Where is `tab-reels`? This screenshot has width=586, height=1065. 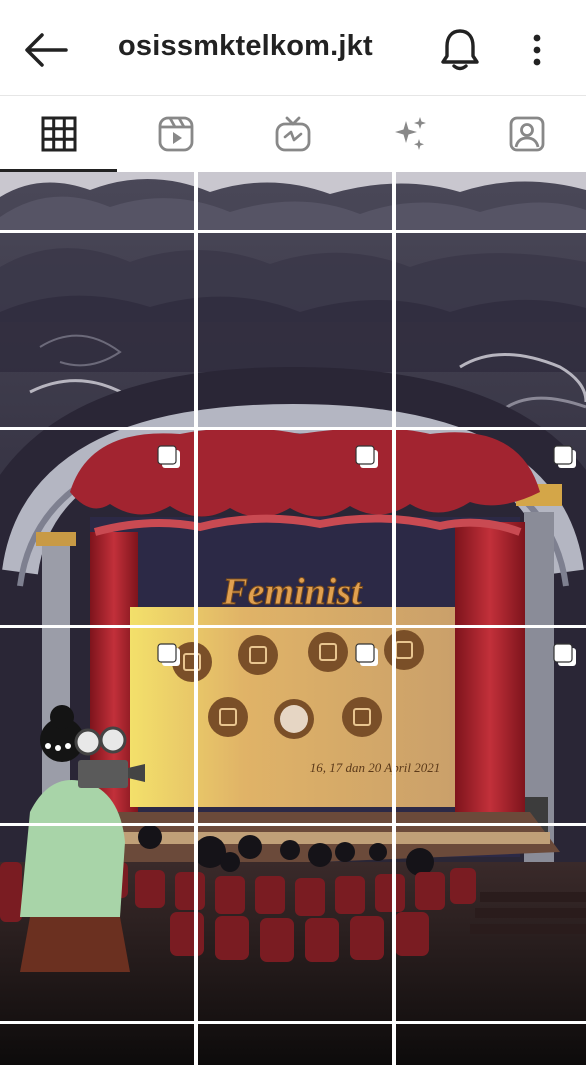 tab-reels is located at coordinates (175, 134).